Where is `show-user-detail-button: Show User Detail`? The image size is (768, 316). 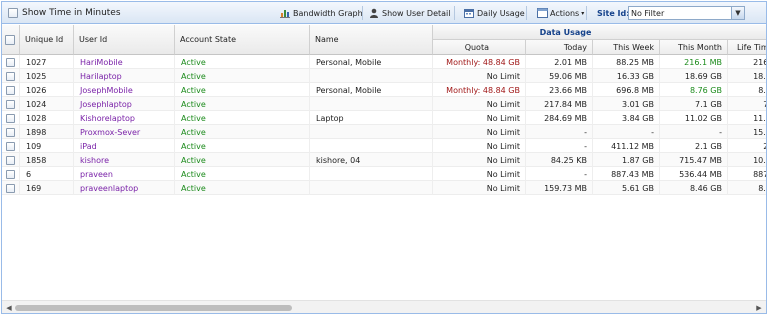
show-user-detail-button: Show User Detail is located at coordinates (409, 13).